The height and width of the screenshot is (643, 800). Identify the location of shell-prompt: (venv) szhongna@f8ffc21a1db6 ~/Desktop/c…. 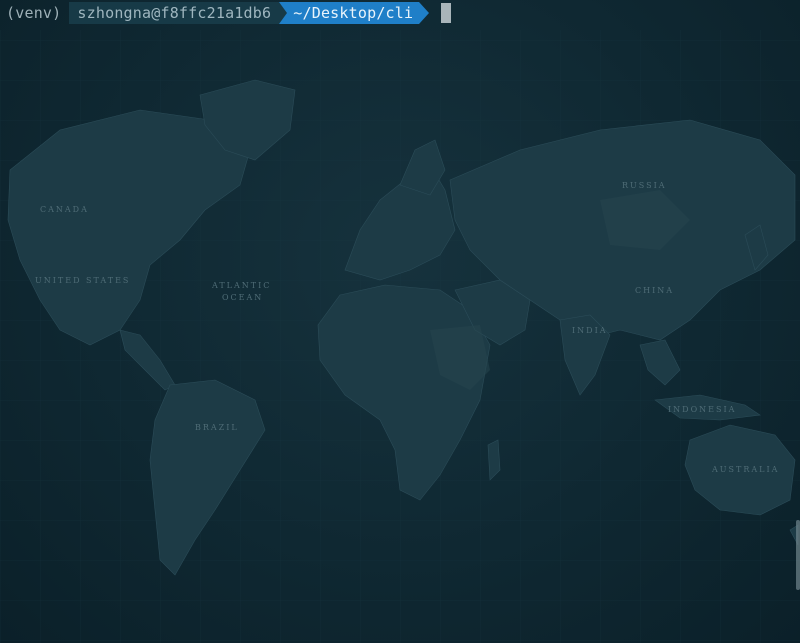
(226, 13).